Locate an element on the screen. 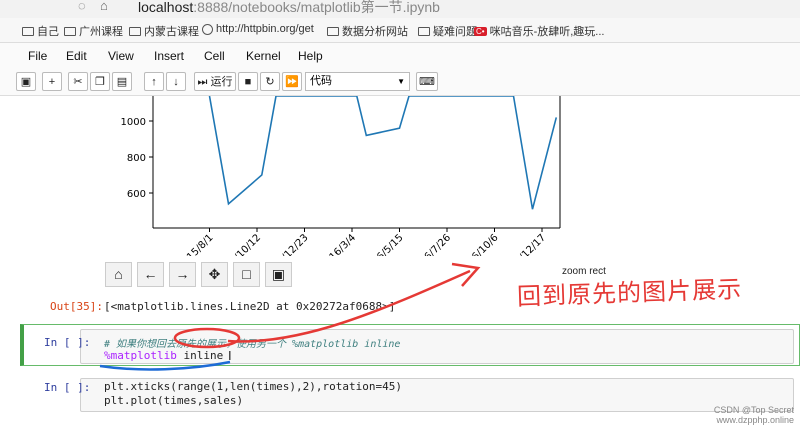 The image size is (800, 429). bookmark-label: 广州课程 is located at coordinates (101, 32).